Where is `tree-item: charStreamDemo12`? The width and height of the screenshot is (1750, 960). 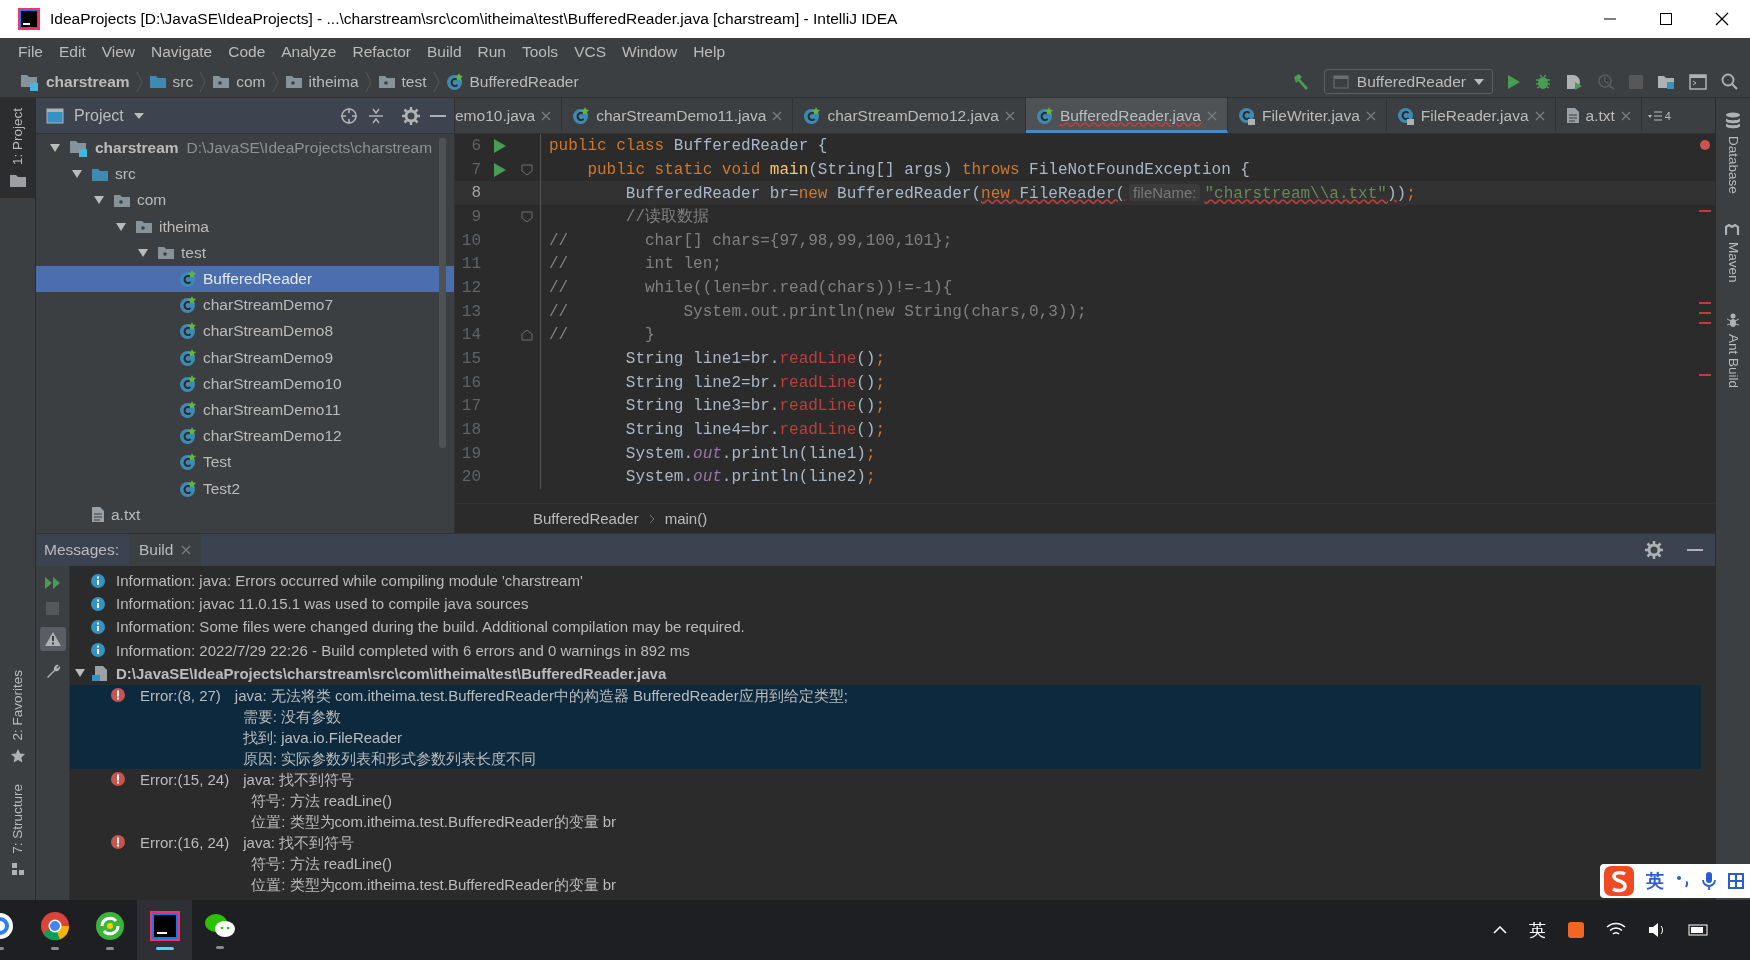
tree-item: charStreamDemo12 is located at coordinates (245, 436).